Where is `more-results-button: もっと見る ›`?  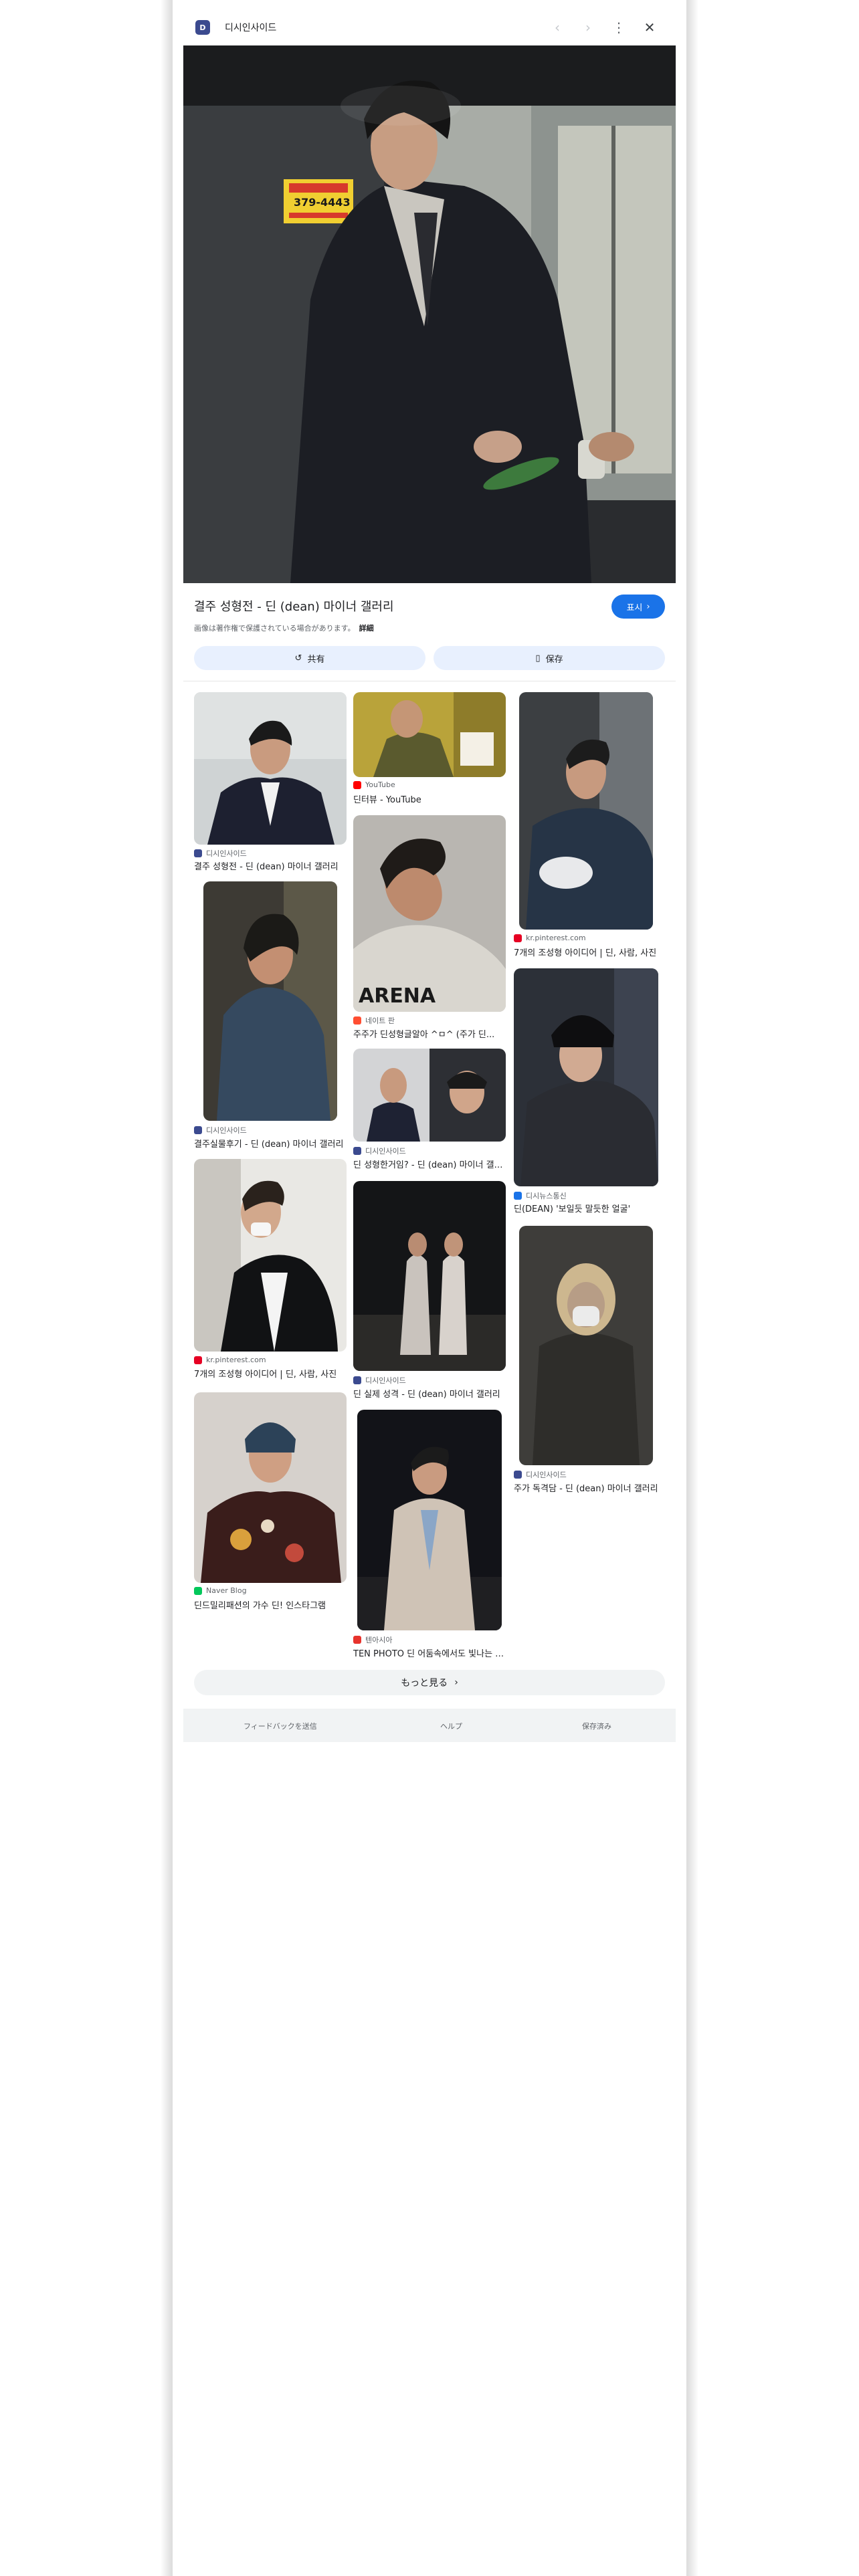 more-results-button: もっと見る › is located at coordinates (429, 1683).